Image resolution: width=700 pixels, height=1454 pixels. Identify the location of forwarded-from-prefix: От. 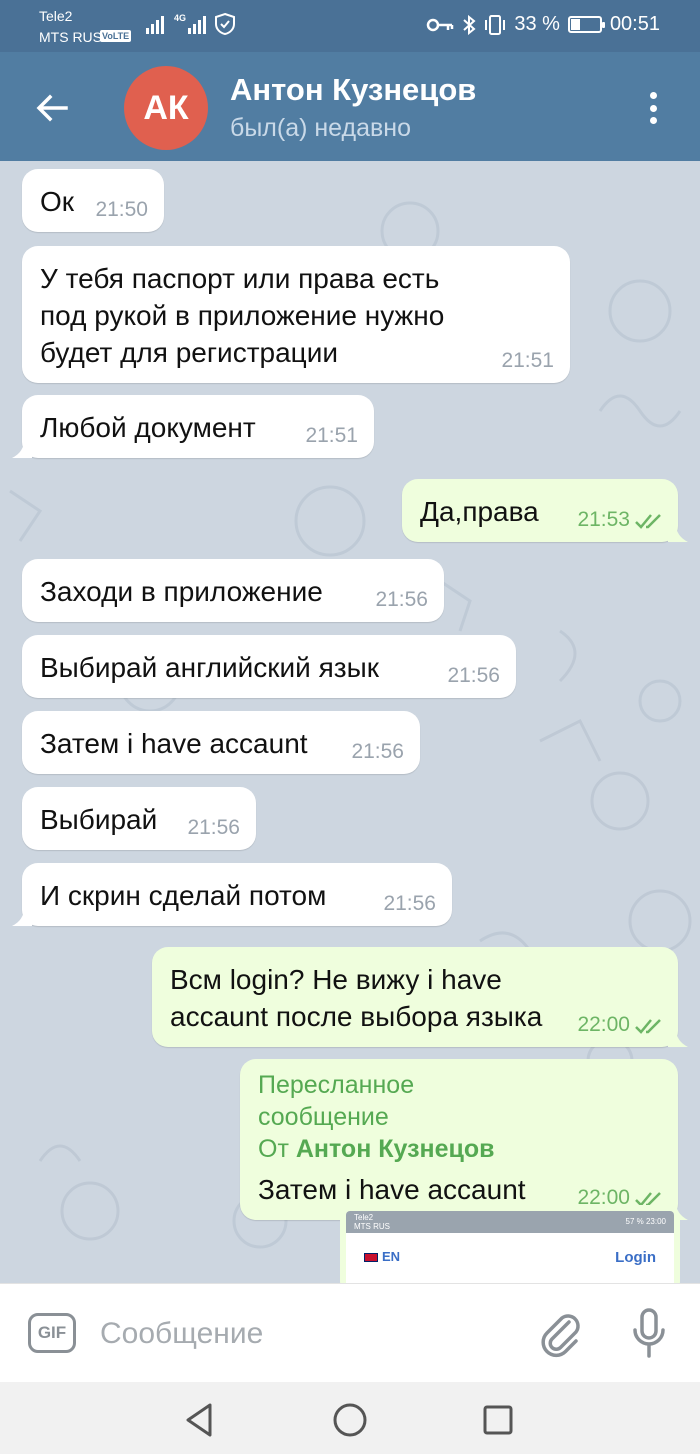
(273, 1149).